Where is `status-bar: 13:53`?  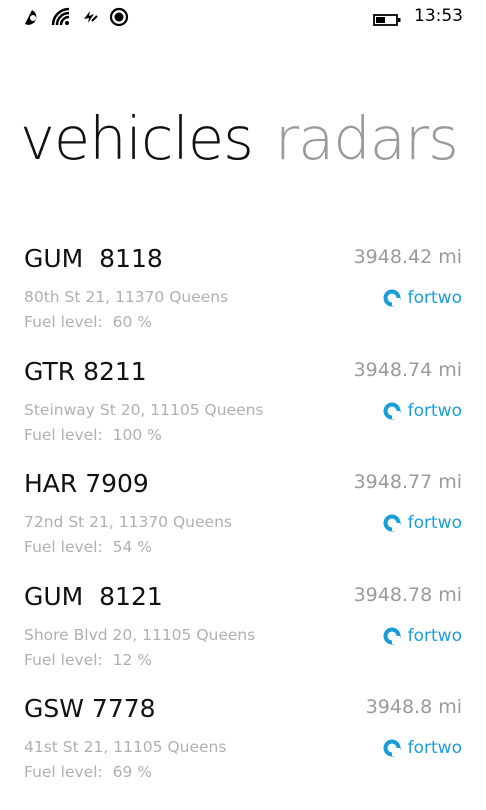 status-bar: 13:53 is located at coordinates (243, 18).